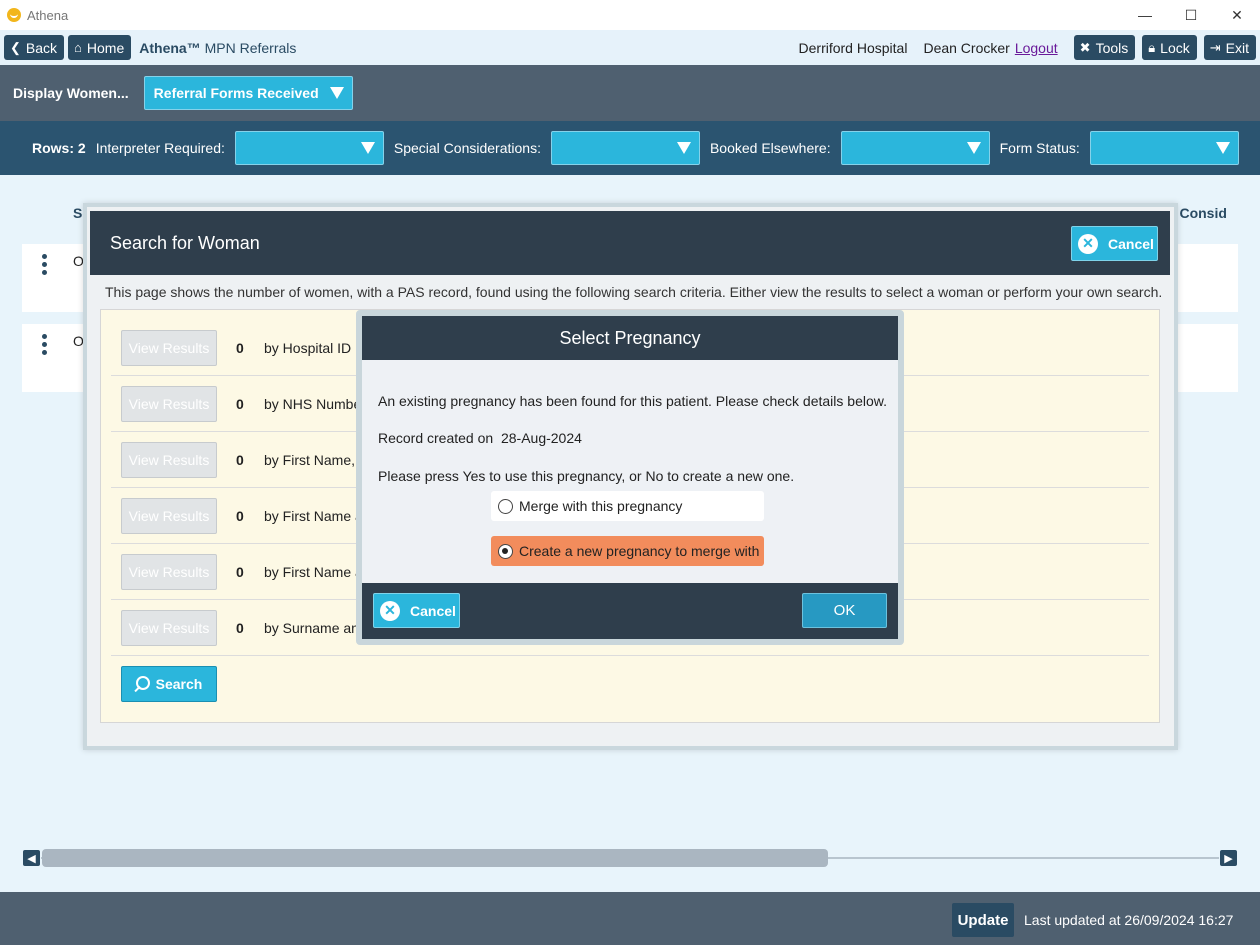  I want to click on rows-count: Rows: 2, so click(59, 148).